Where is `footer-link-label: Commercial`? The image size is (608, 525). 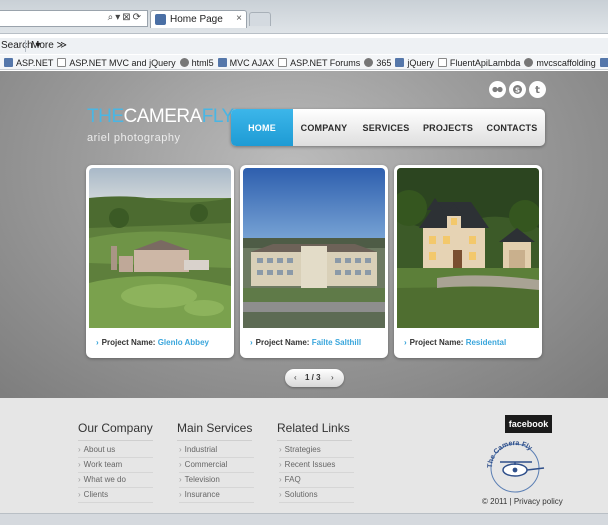
footer-link-label: Commercial is located at coordinates (206, 464).